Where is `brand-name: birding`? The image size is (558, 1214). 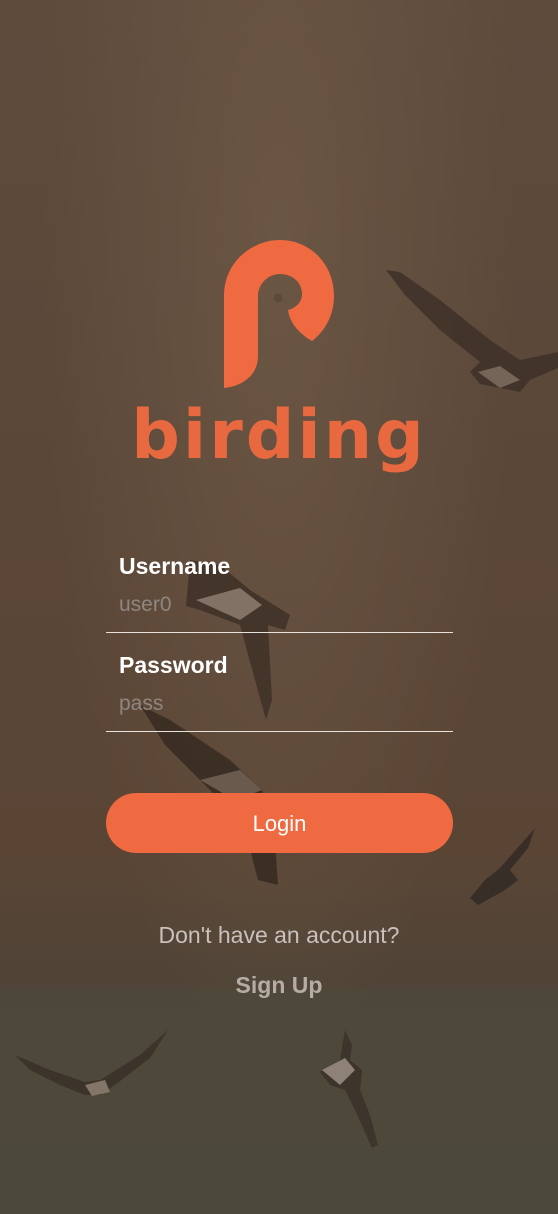 brand-name: birding is located at coordinates (279, 435).